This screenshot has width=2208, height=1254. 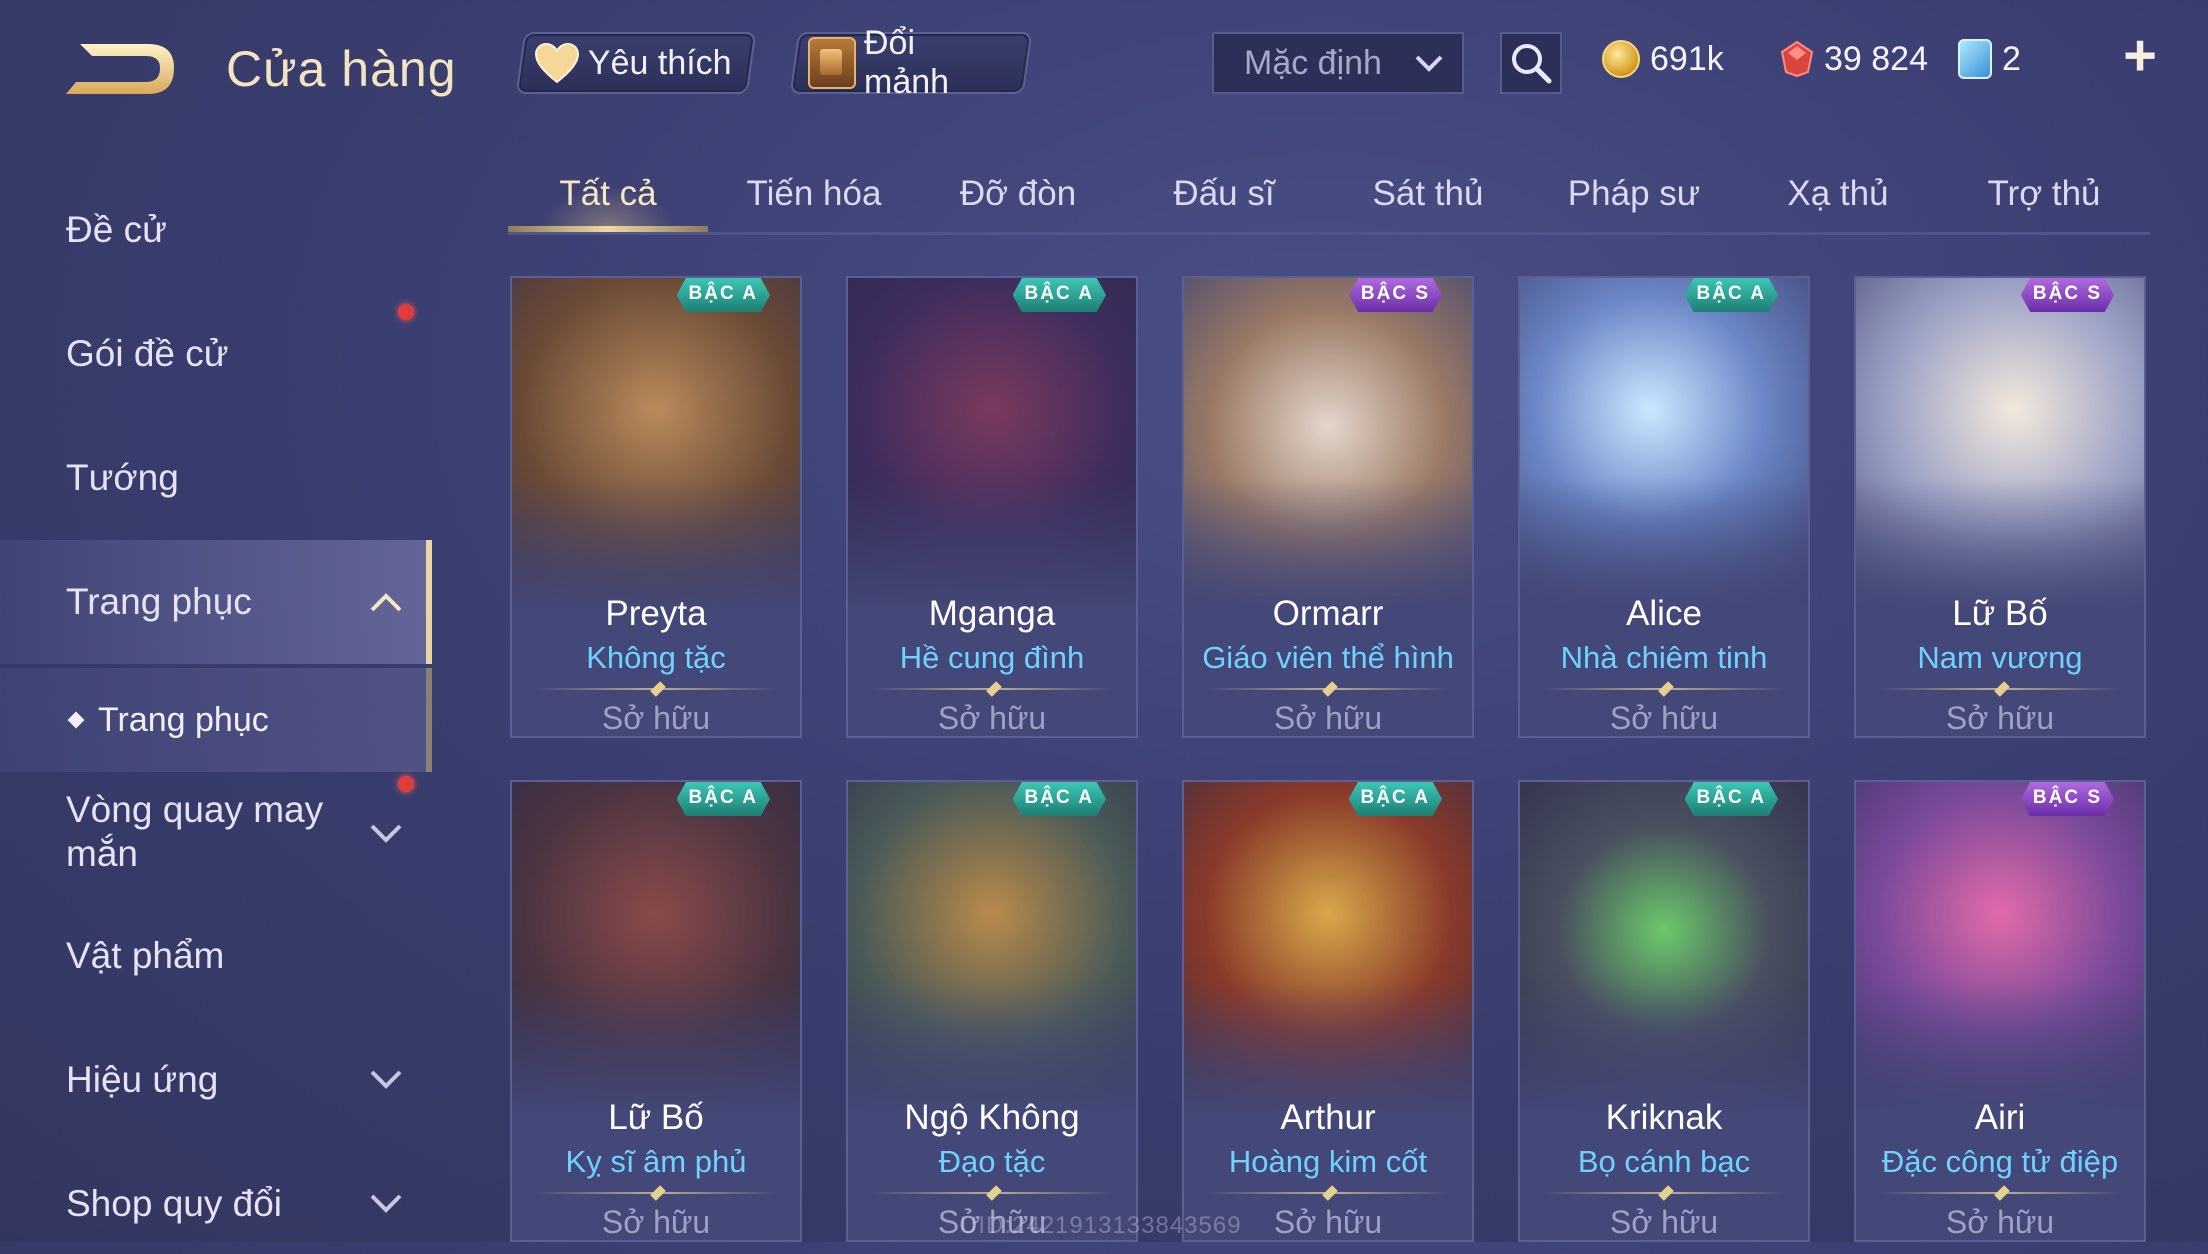 I want to click on sidebar-item-lucky-spin: Vòng quay may mắn, so click(x=216, y=830).